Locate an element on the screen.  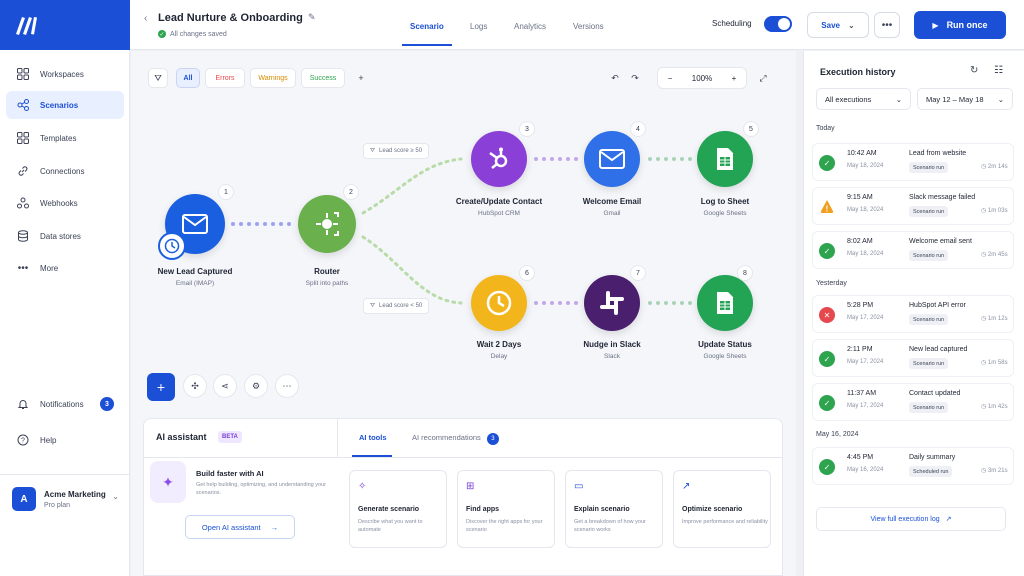
sidebar-item-data-stores: Data stores is located at coordinates (65, 236).